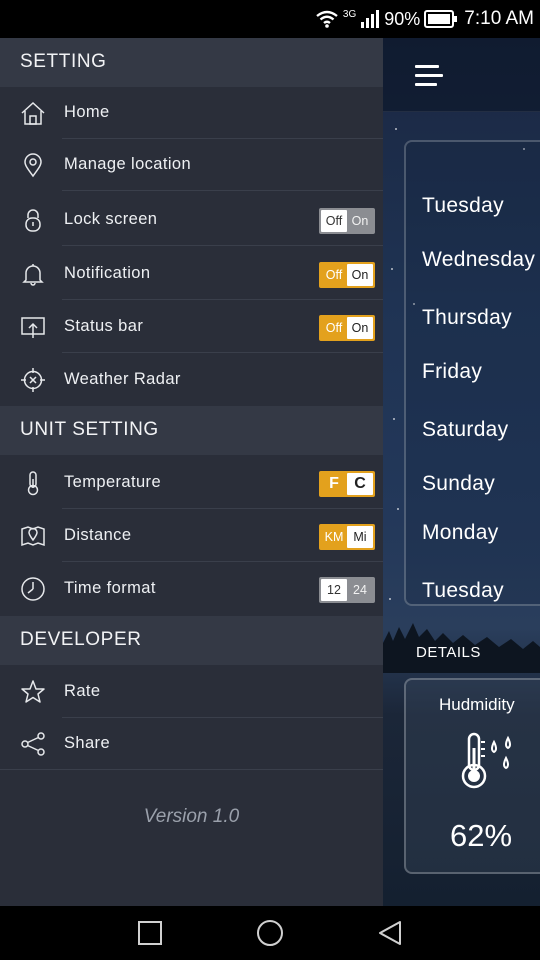  Describe the element at coordinates (191, 816) in the screenshot. I see `version-label: Version 1.0` at that location.